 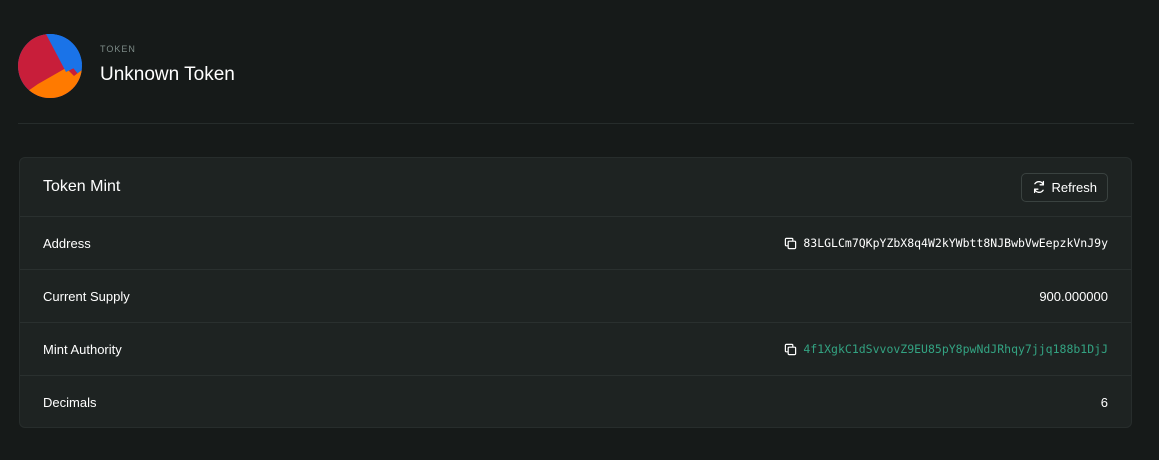 I want to click on row-label: Mint Authority, so click(x=82, y=349).